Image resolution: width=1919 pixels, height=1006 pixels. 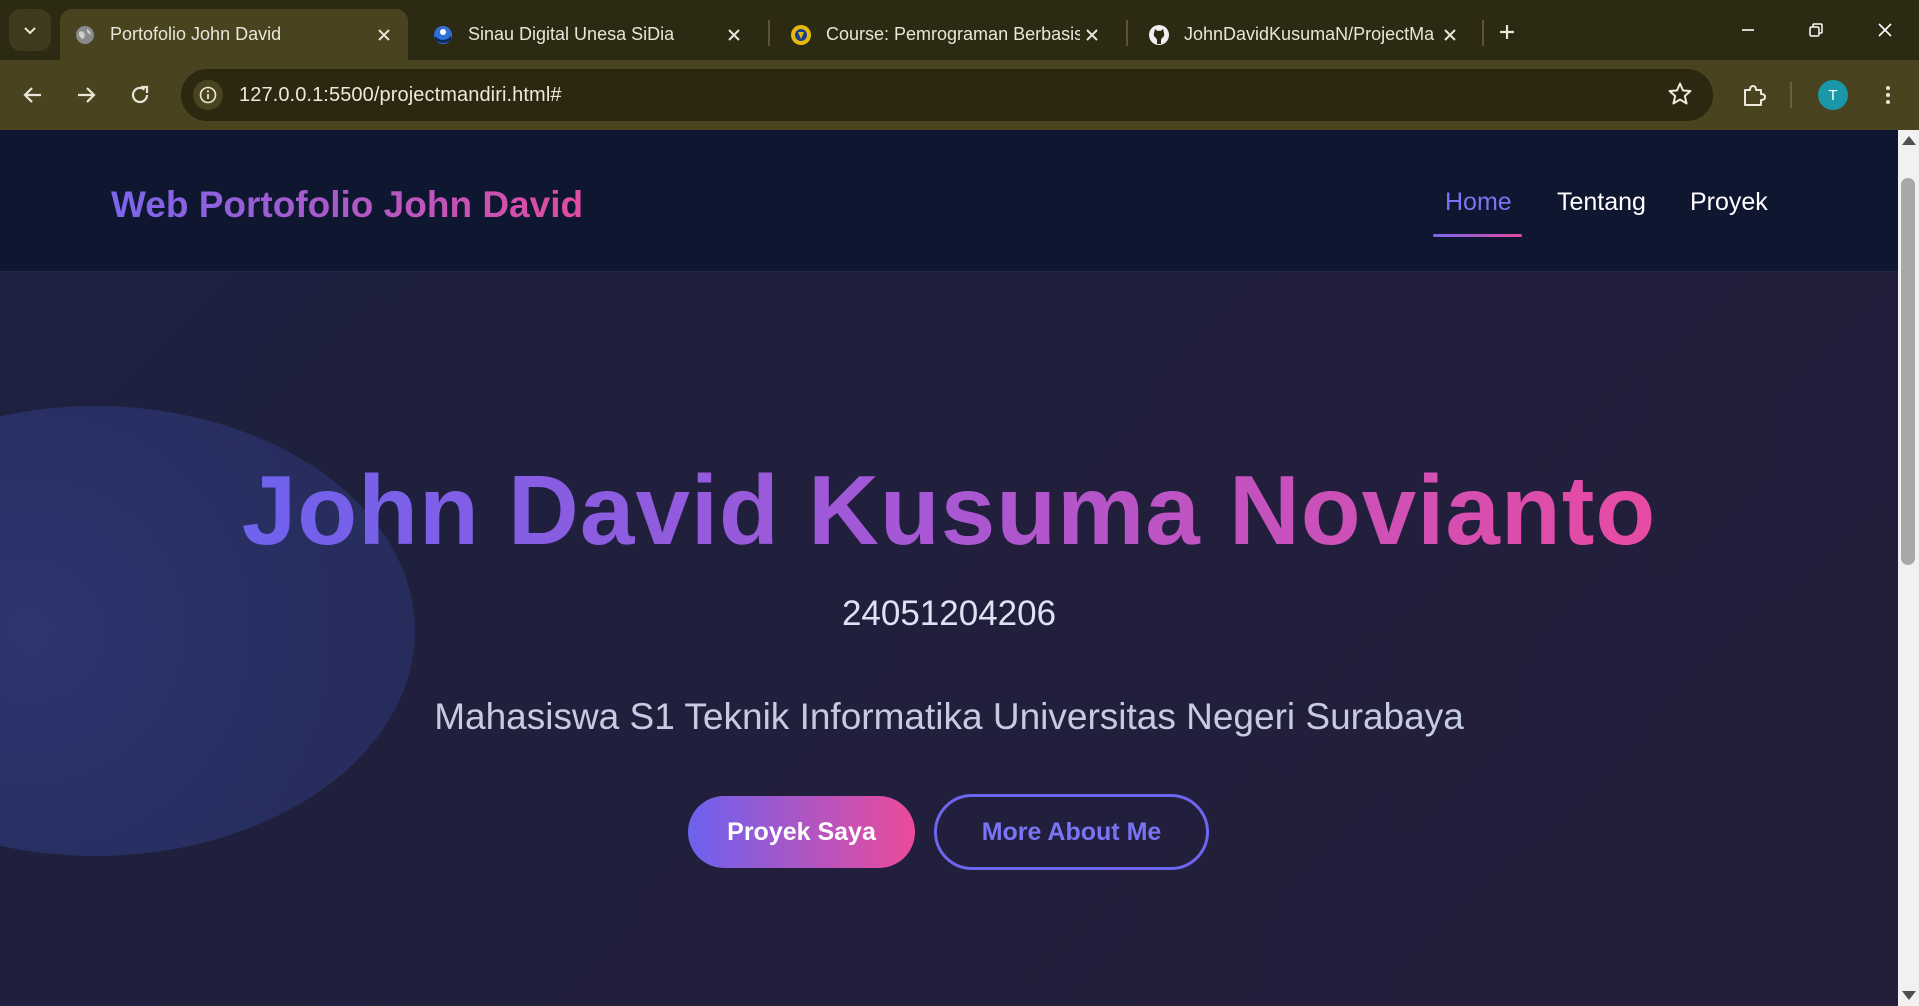 I want to click on tab-github: JohnDavidKusumaN/ProjectMa, so click(x=1304, y=34).